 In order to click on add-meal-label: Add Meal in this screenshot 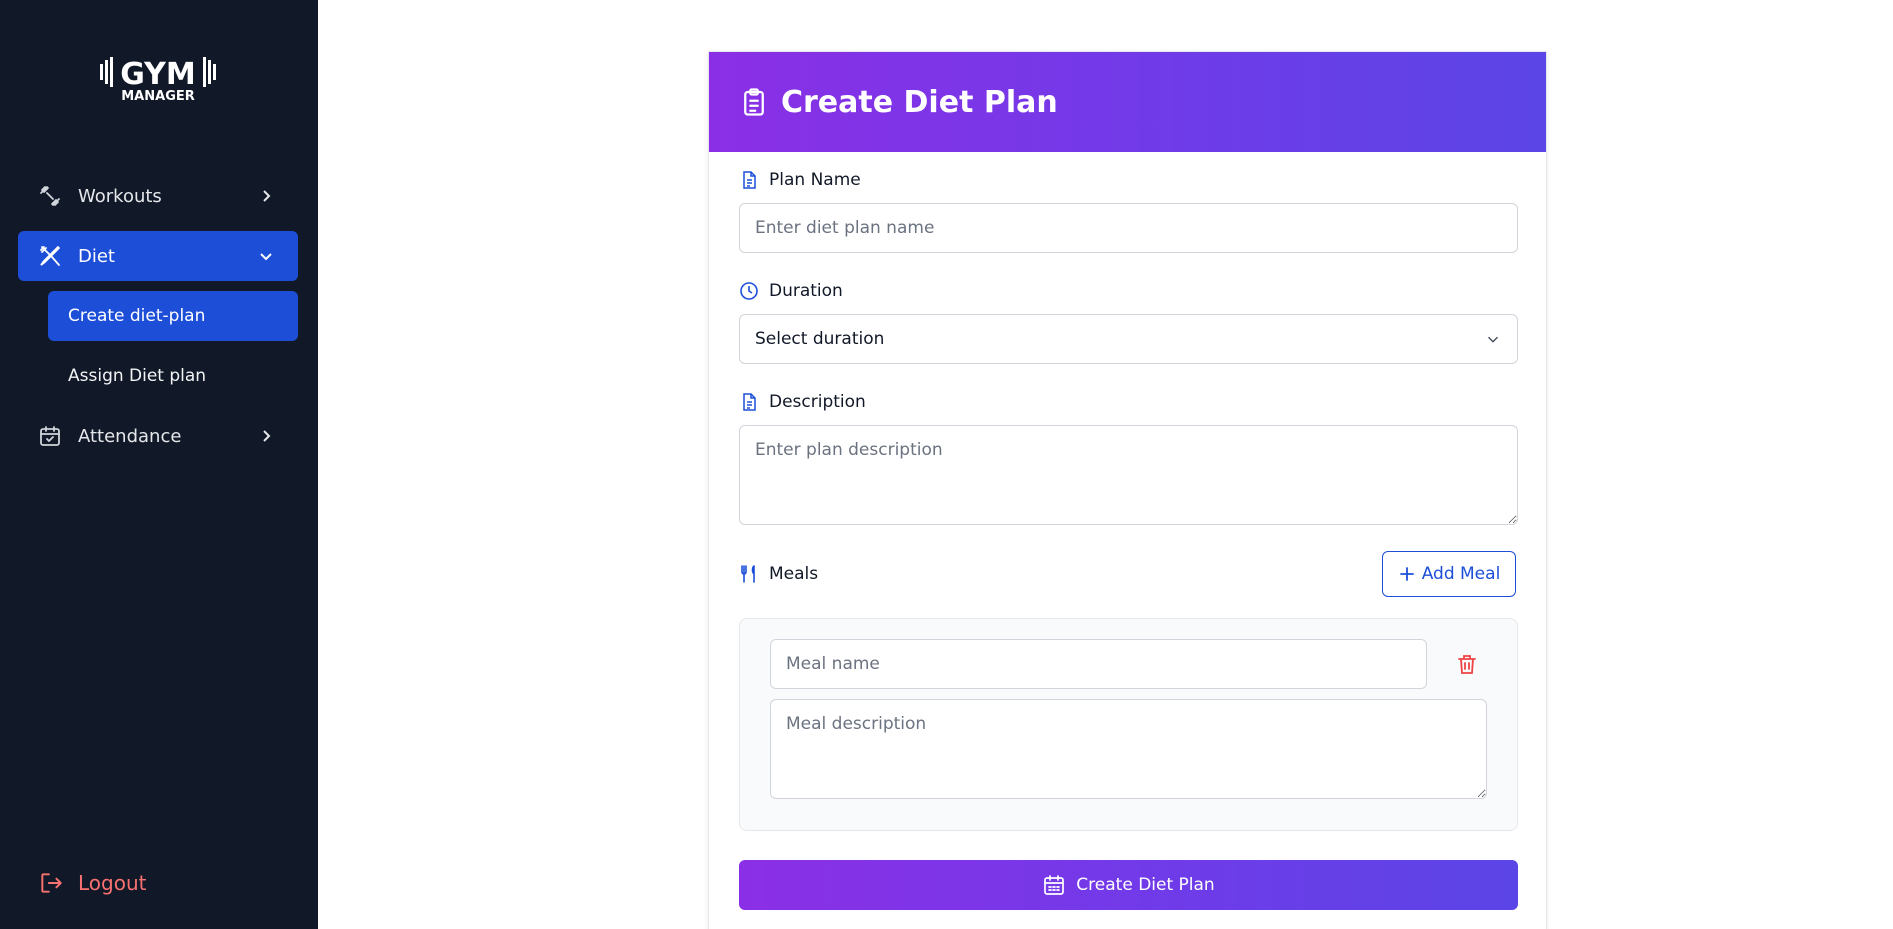, I will do `click(1461, 574)`.